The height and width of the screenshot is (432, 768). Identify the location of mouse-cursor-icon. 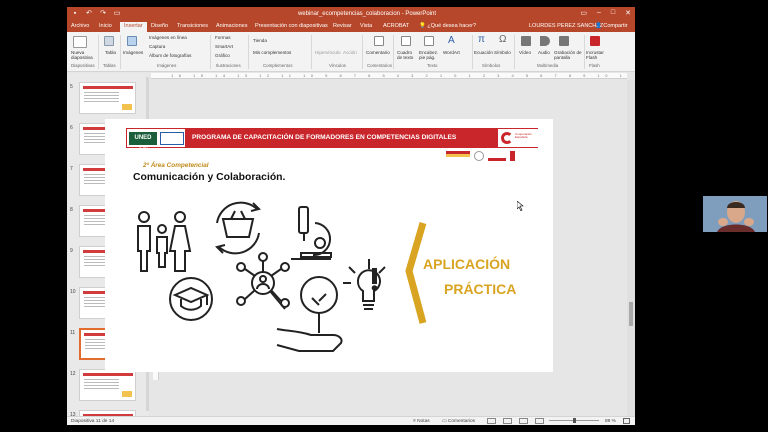
(520, 206).